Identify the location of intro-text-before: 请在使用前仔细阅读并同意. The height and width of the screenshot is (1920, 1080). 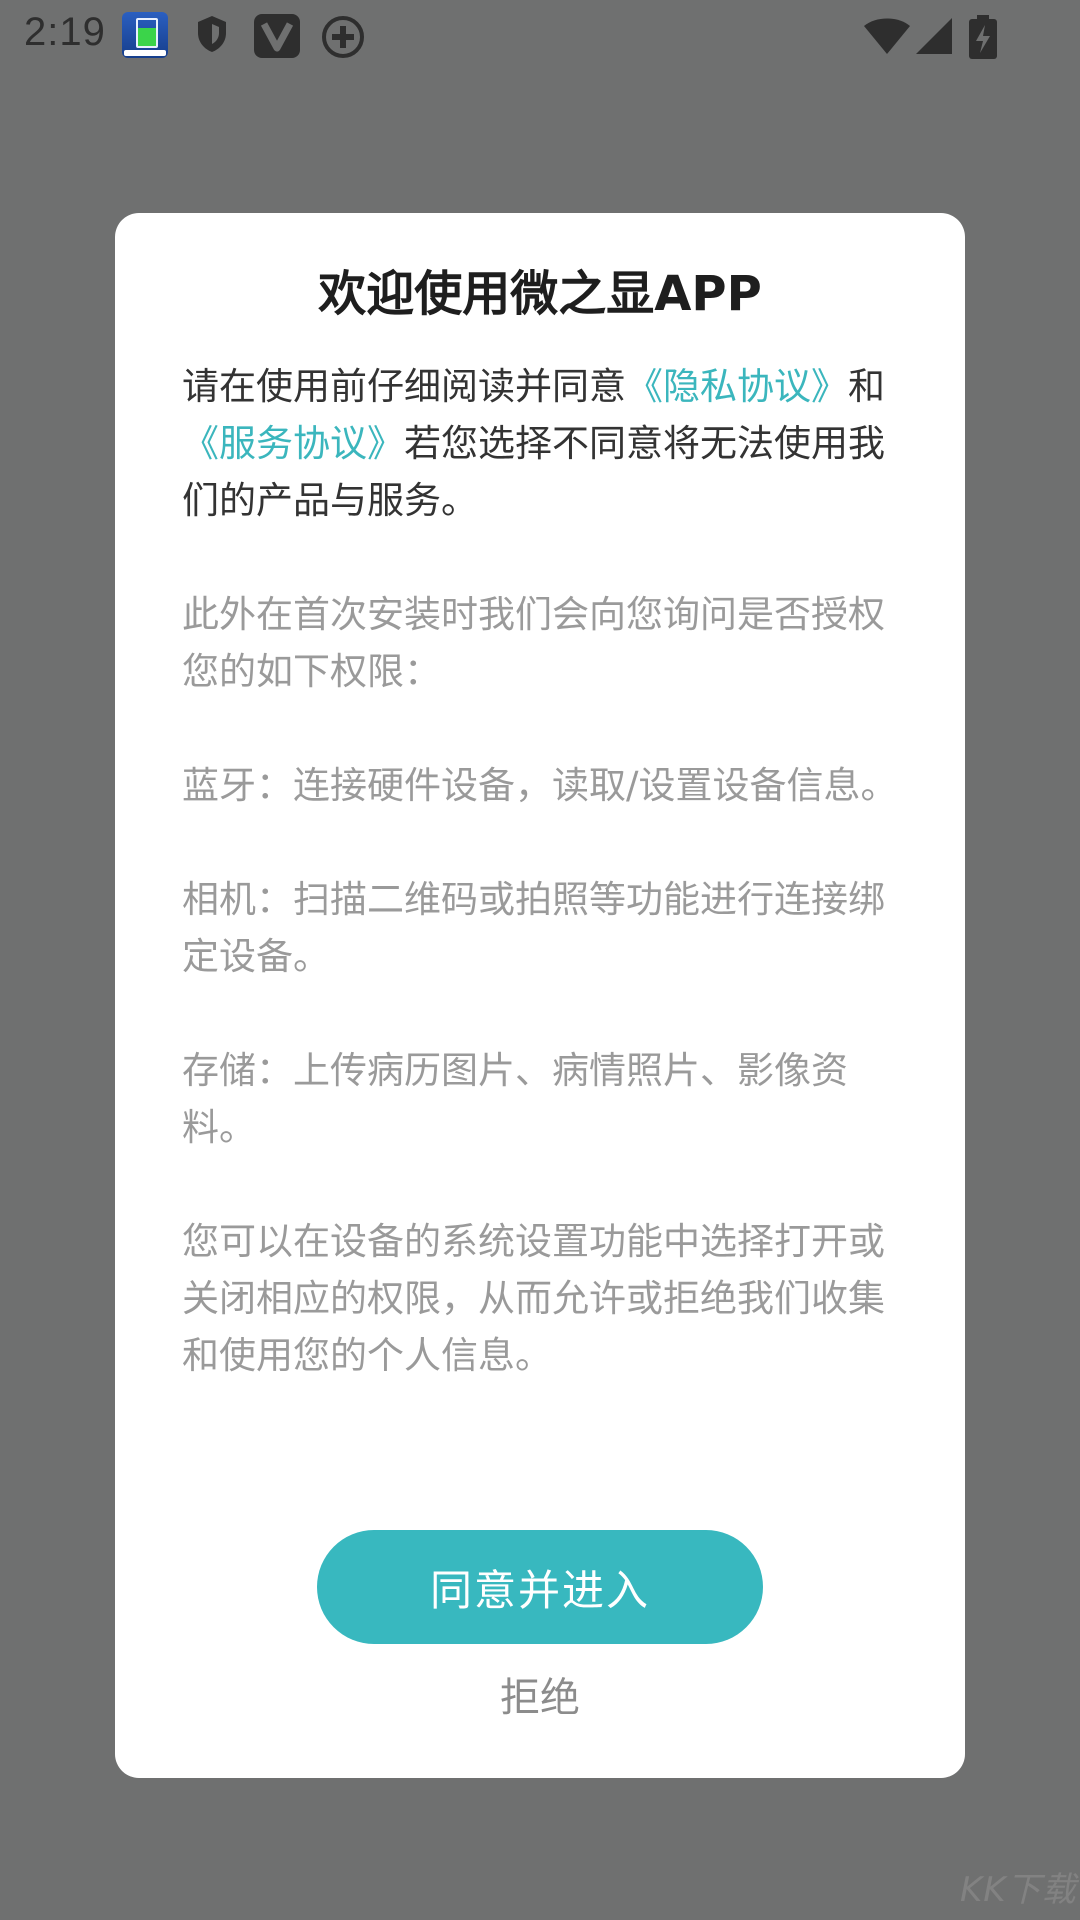
(404, 386).